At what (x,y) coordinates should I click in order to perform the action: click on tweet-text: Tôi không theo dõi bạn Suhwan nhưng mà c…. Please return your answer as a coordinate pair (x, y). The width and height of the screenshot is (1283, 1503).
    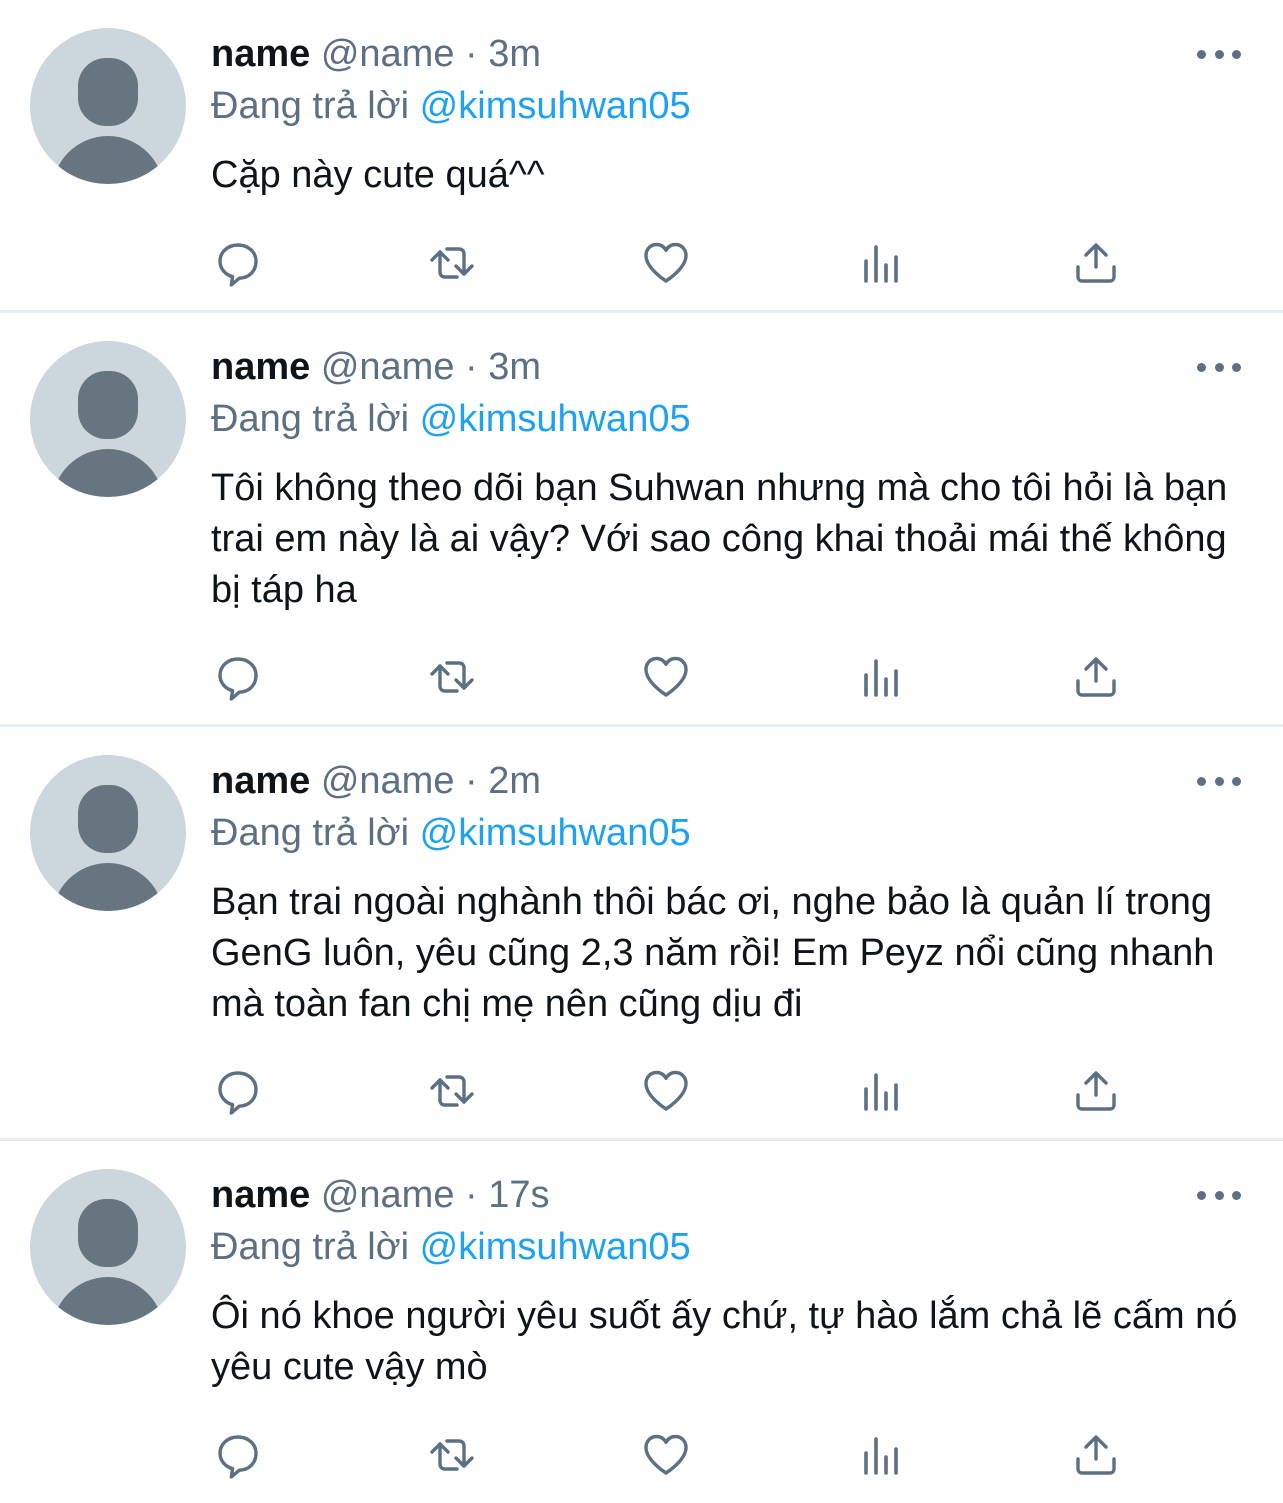
    Looking at the image, I should click on (719, 539).